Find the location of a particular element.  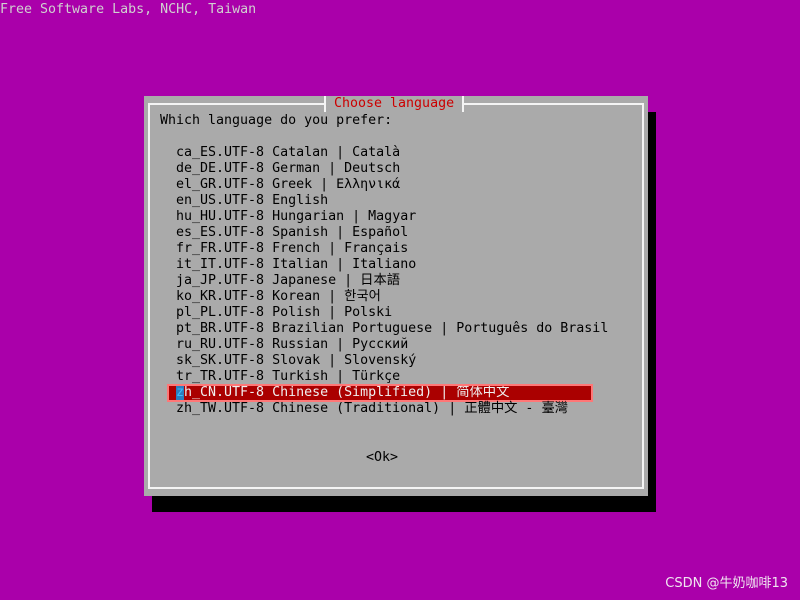

language-option: pl_PL.UTF-8 Polish | Polski is located at coordinates (380, 313).